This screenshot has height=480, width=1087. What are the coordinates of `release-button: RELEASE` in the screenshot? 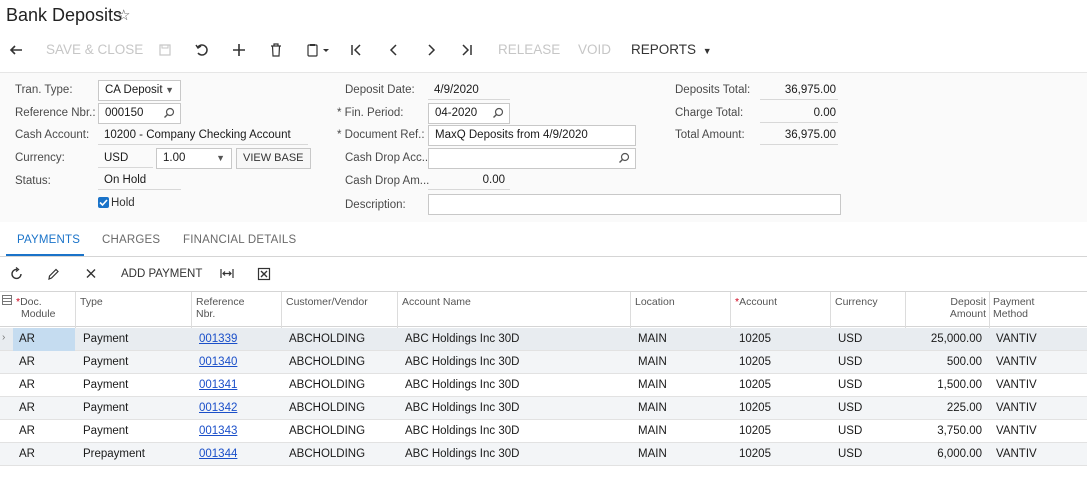 It's located at (529, 50).